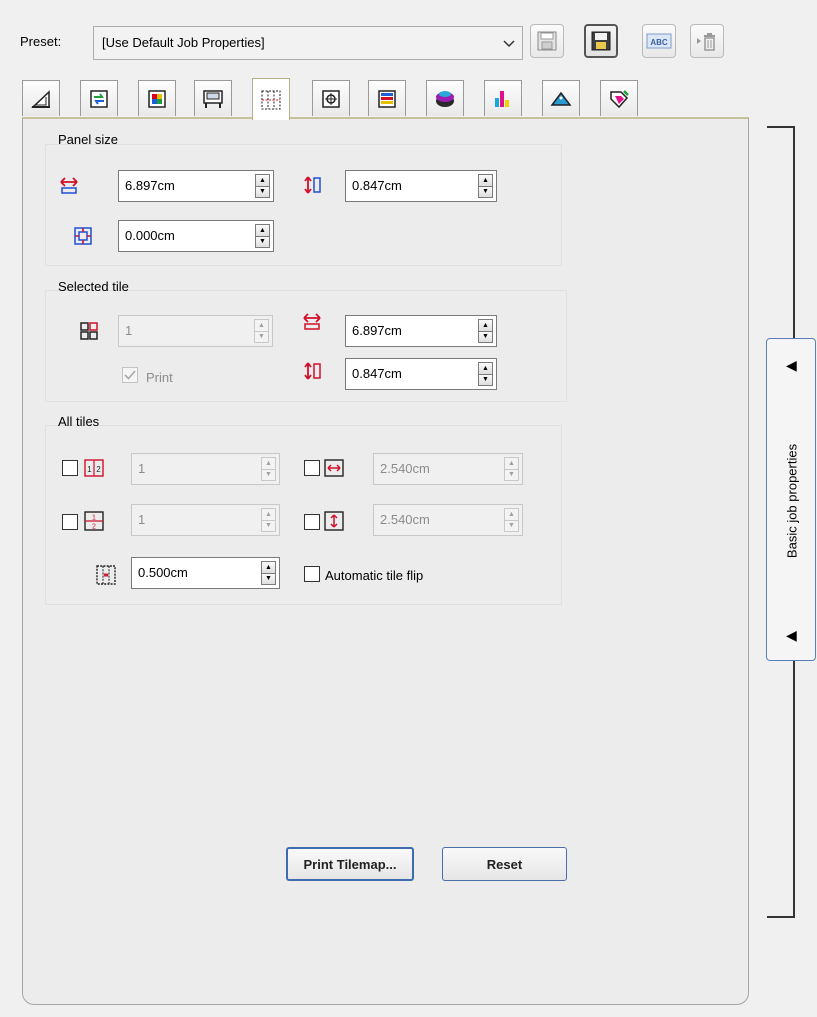 The image size is (817, 1017). I want to click on ink-icon, so click(502, 98).